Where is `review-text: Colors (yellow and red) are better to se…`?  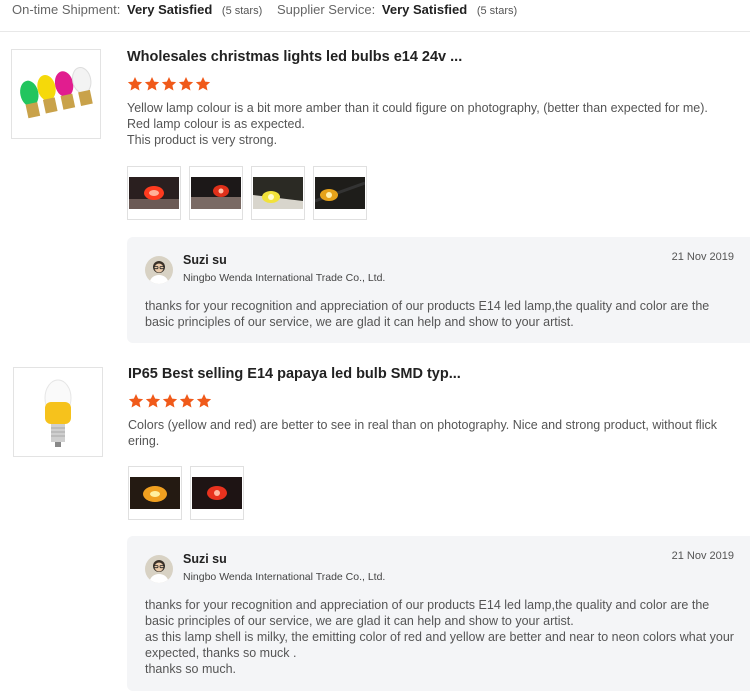
review-text: Colors (yellow and red) are better to se… is located at coordinates (422, 433).